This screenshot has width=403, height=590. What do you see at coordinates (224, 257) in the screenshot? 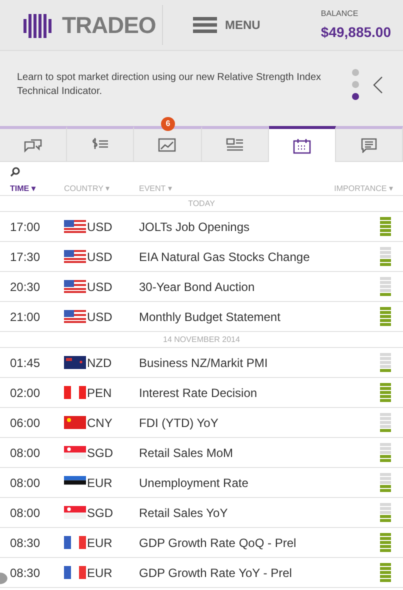
I see `event-name: EIA Natural Gas Stocks Change` at bounding box center [224, 257].